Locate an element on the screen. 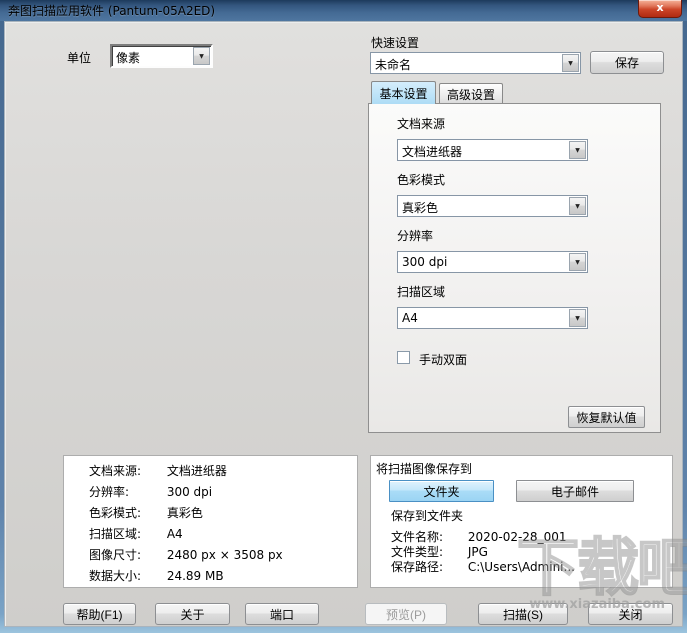 The width and height of the screenshot is (687, 633). close-icon: x is located at coordinates (660, 7).